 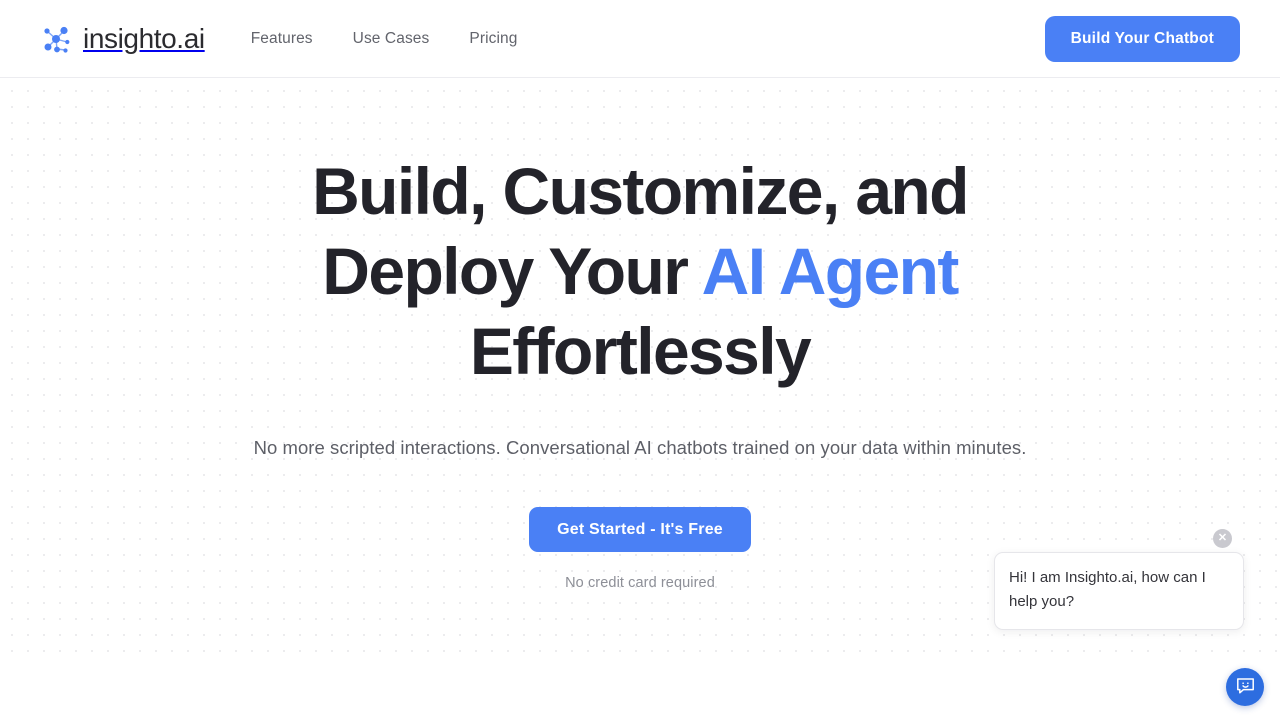 What do you see at coordinates (640, 351) in the screenshot?
I see `headline-text-part-2: Effortlessly` at bounding box center [640, 351].